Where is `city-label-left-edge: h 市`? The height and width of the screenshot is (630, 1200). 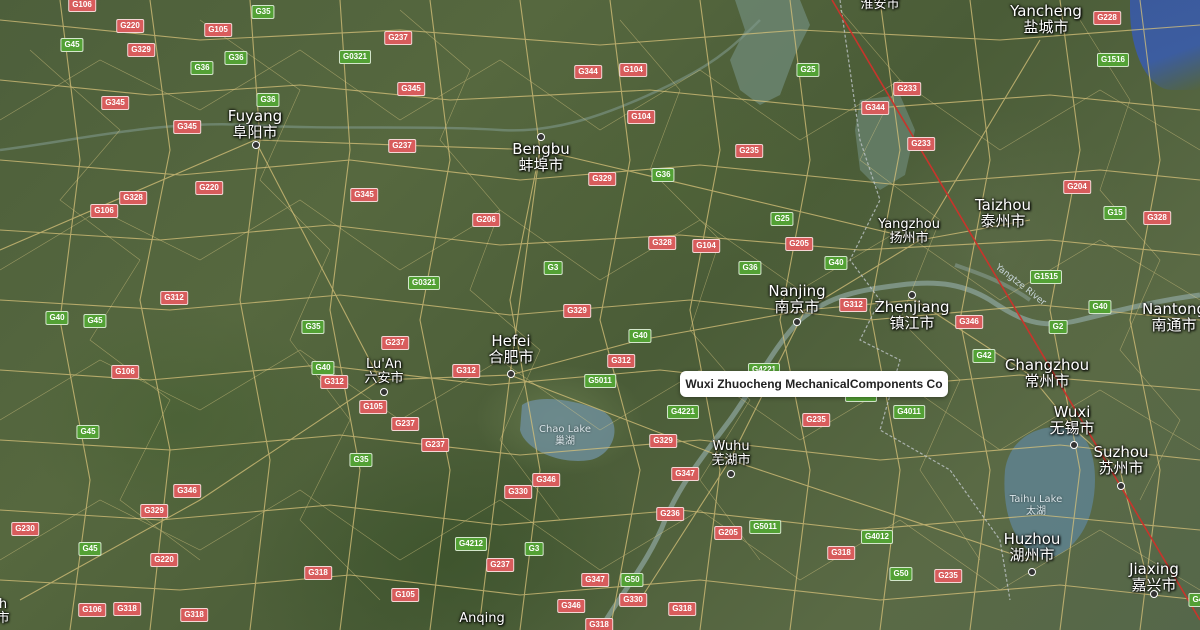
city-label-left-edge: h 市 is located at coordinates (5, 611).